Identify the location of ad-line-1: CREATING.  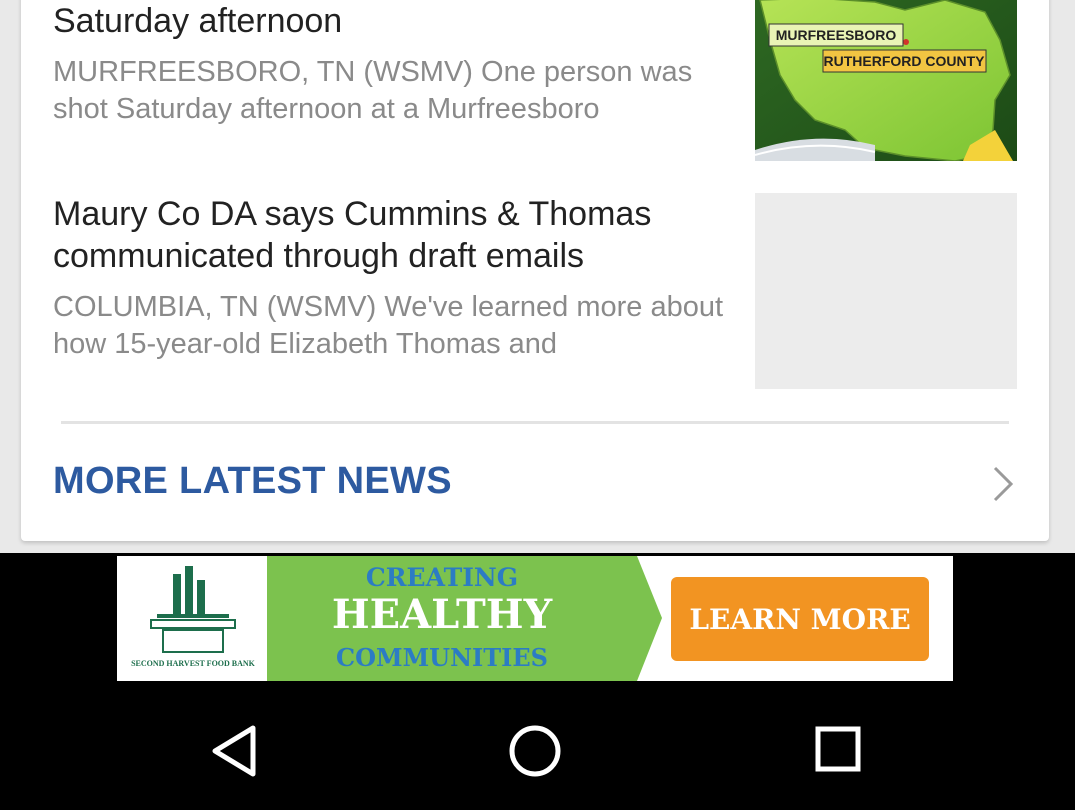
(442, 577).